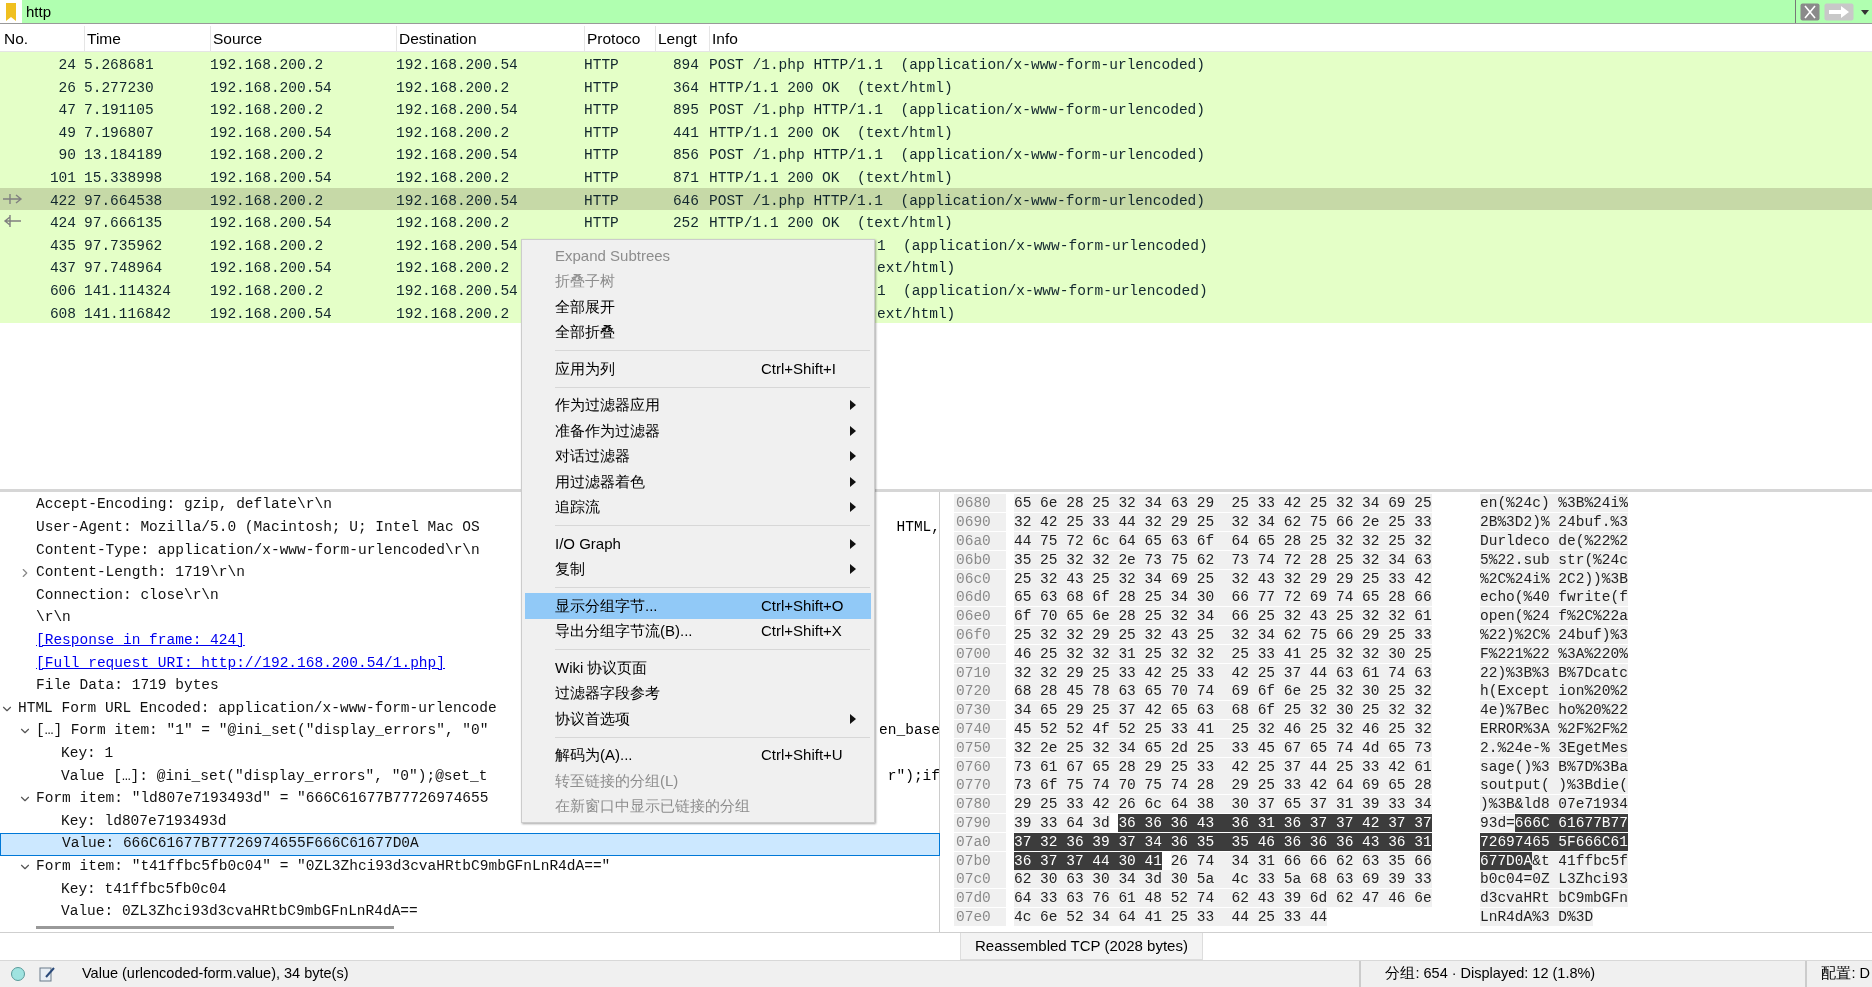  Describe the element at coordinates (980, 804) in the screenshot. I see `hex-offset: 0780` at that location.